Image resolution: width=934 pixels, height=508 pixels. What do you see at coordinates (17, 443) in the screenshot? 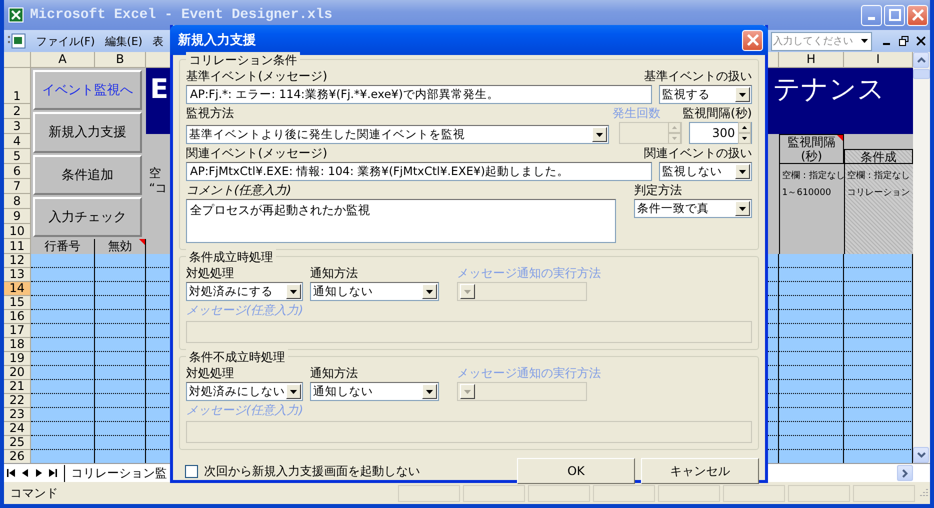
I see `row-header: 25` at bounding box center [17, 443].